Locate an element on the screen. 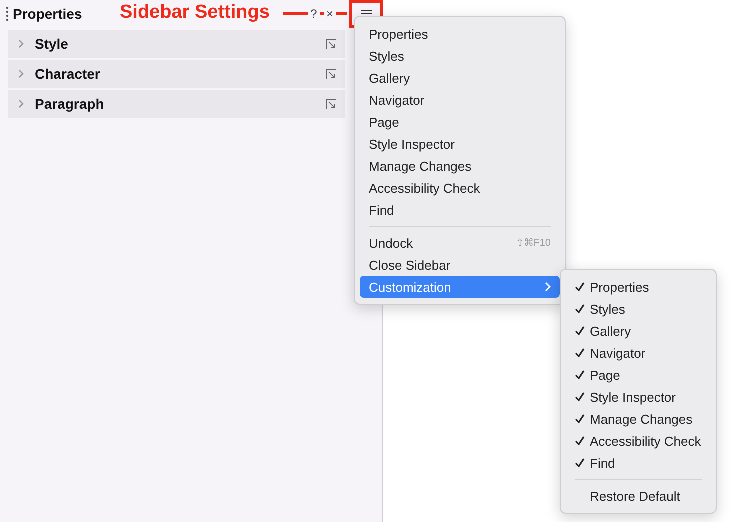 The width and height of the screenshot is (736, 522). menu-item: Customization is located at coordinates (460, 287).